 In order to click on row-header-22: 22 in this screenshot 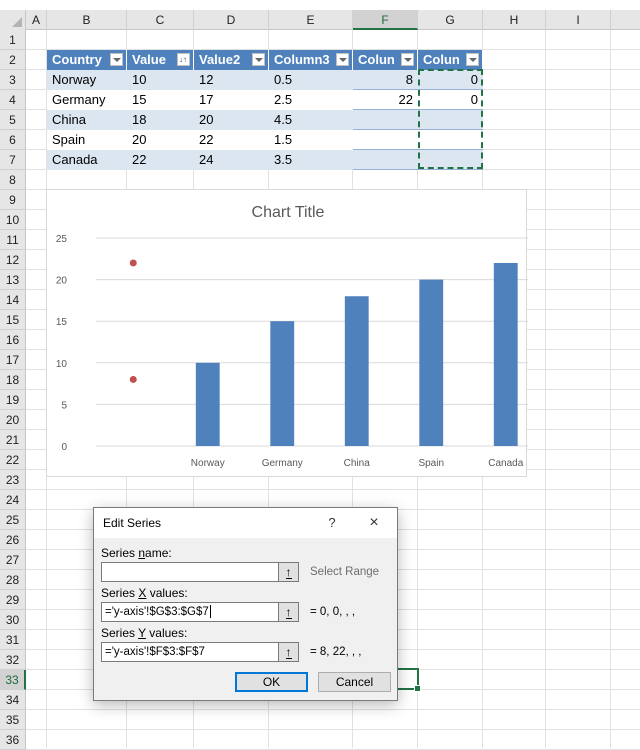, I will do `click(13, 460)`.